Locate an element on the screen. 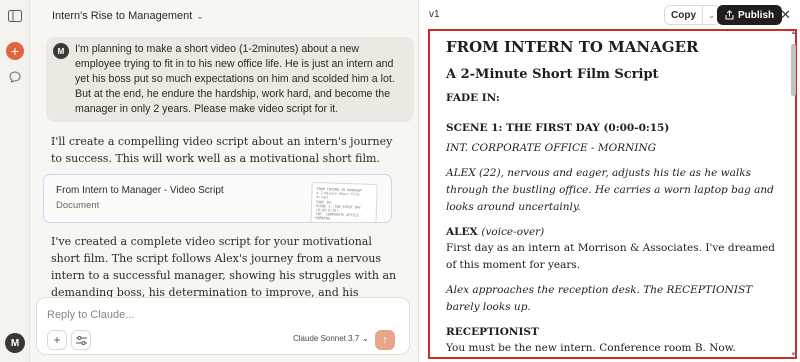 The width and height of the screenshot is (800, 362). model-selector: Claude Sonnet 3.7 ⌄ is located at coordinates (331, 338).